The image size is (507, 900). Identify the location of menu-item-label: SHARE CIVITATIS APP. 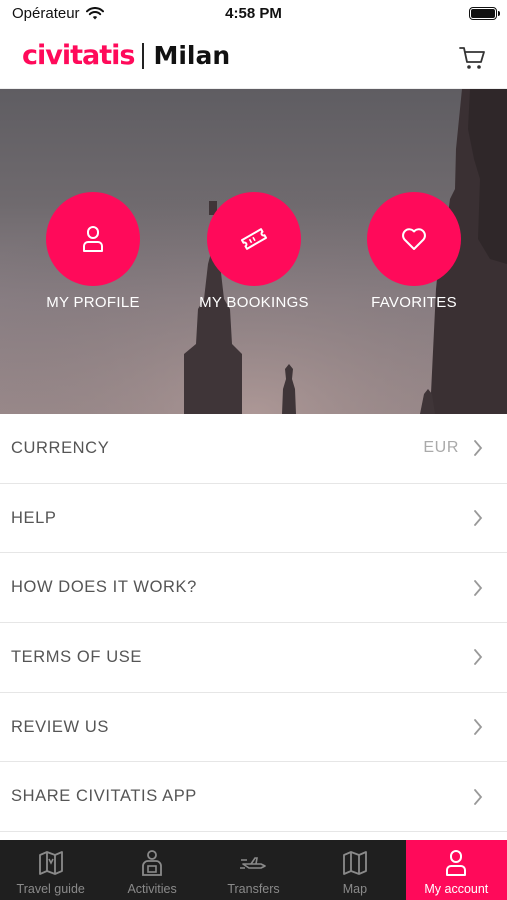
(104, 796).